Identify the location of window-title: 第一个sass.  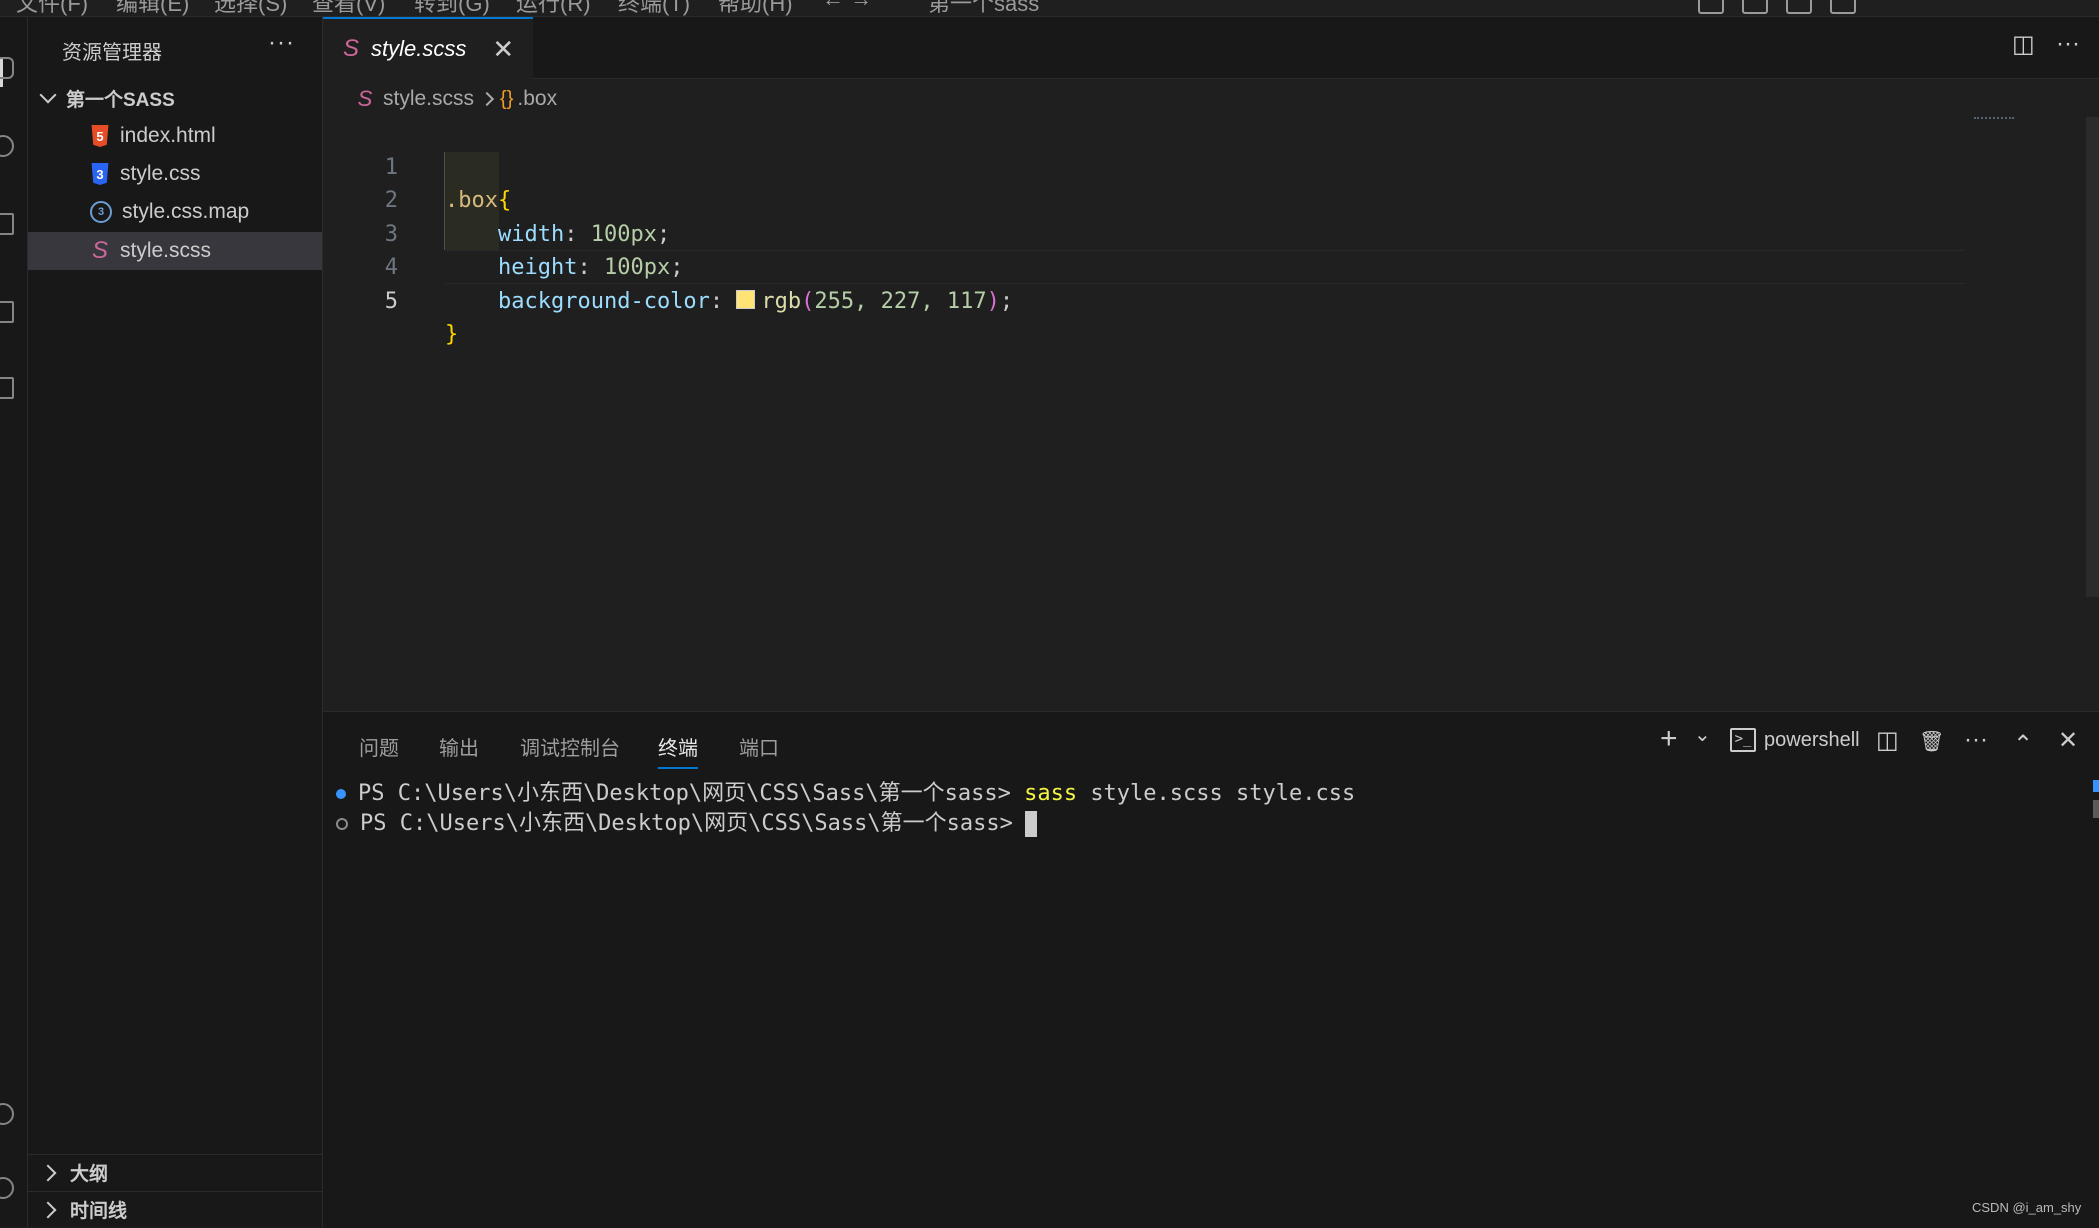
(984, 8).